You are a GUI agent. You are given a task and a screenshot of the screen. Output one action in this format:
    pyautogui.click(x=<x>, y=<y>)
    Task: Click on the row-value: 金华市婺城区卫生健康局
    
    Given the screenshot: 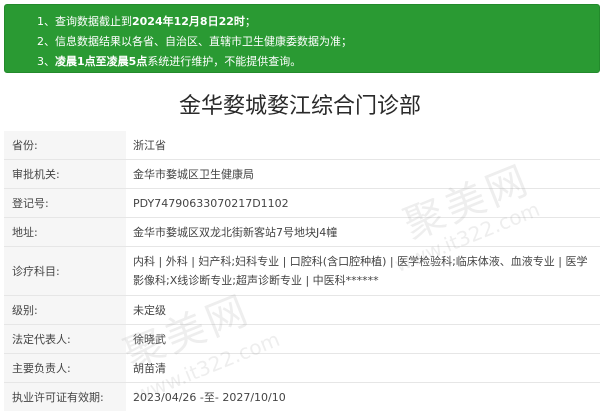 What is the action you would take?
    pyautogui.click(x=193, y=174)
    